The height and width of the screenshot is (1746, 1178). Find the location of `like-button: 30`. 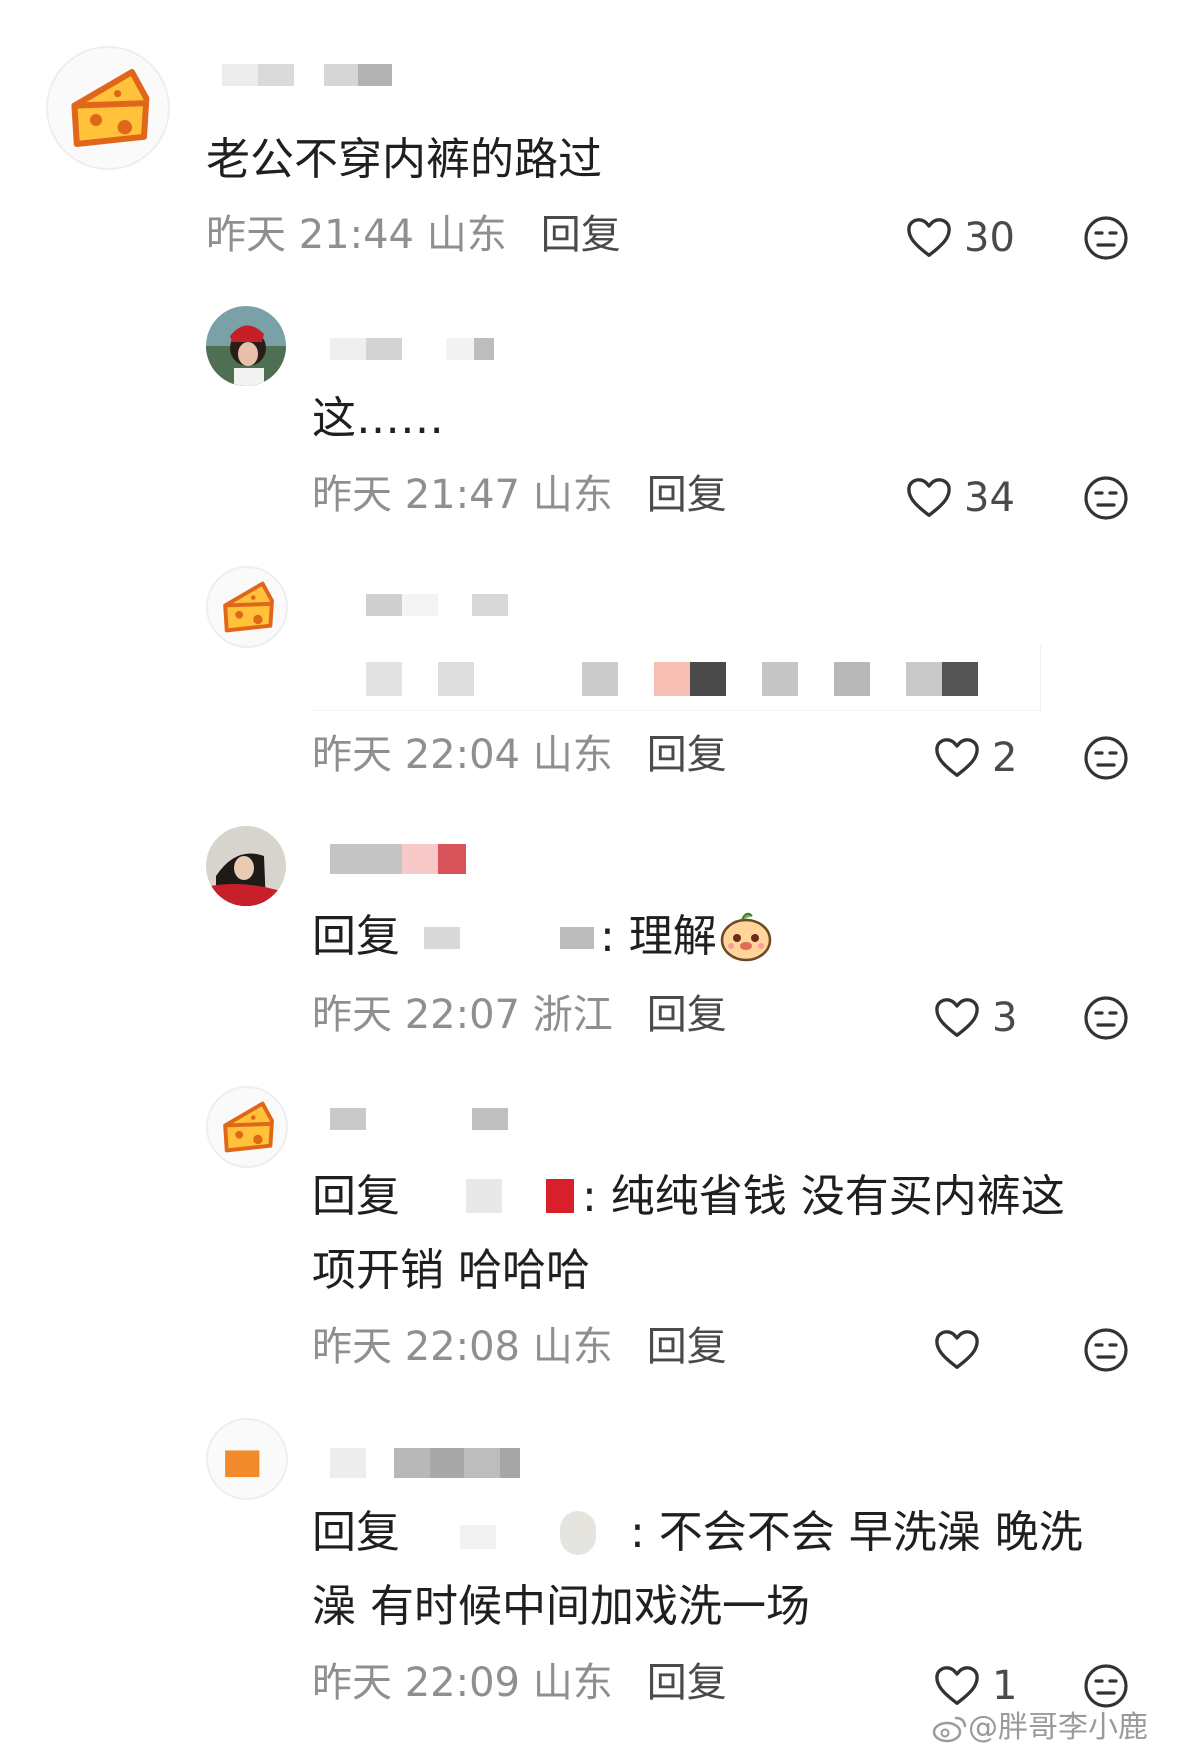

like-button: 30 is located at coordinates (966, 238).